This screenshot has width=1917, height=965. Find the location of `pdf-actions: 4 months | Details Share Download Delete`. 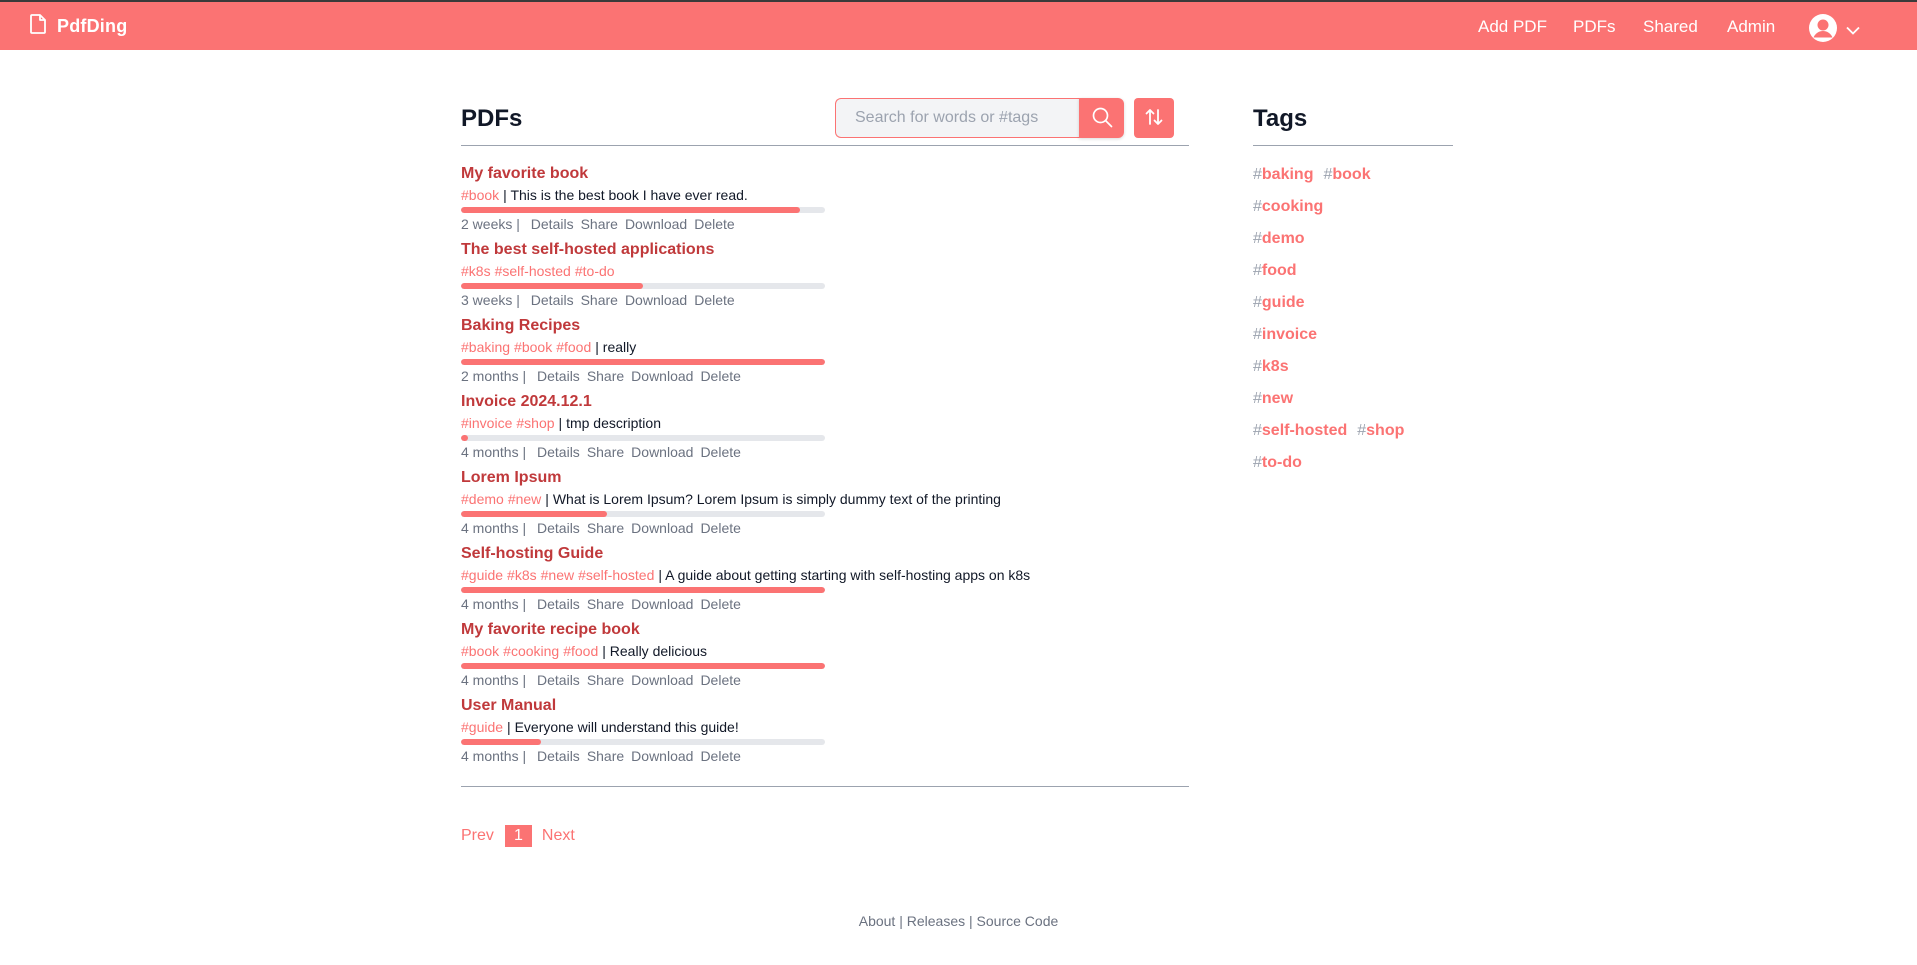

pdf-actions: 4 months | Details Share Download Delete is located at coordinates (601, 452).